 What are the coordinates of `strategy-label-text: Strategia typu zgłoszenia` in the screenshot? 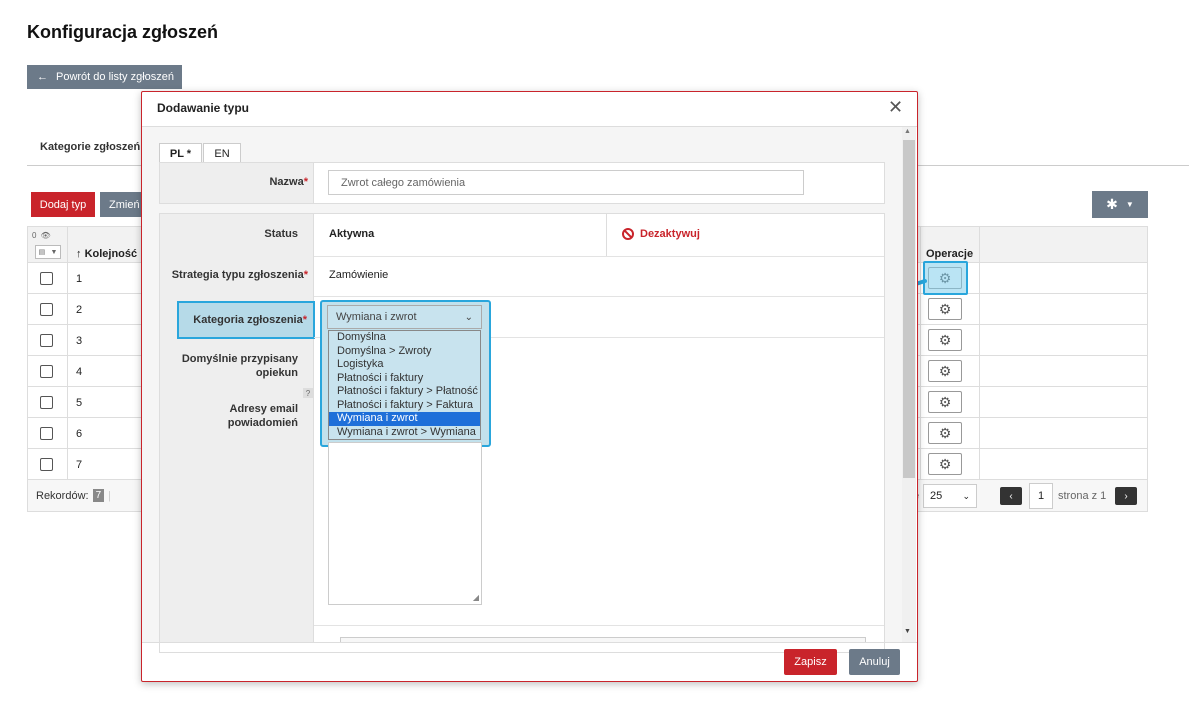 It's located at (237, 275).